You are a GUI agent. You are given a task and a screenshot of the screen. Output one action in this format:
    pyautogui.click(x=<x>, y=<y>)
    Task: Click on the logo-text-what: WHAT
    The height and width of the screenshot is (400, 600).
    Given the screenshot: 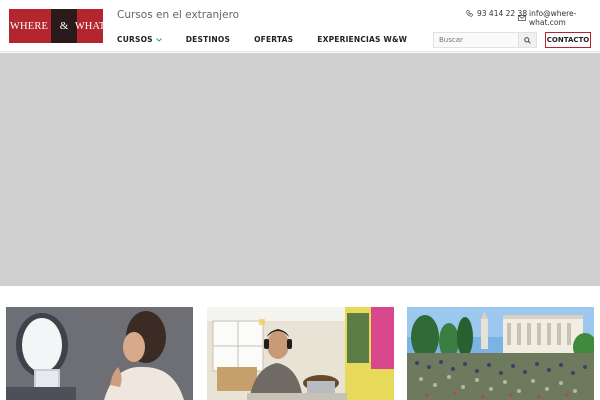 What is the action you would take?
    pyautogui.click(x=90, y=26)
    